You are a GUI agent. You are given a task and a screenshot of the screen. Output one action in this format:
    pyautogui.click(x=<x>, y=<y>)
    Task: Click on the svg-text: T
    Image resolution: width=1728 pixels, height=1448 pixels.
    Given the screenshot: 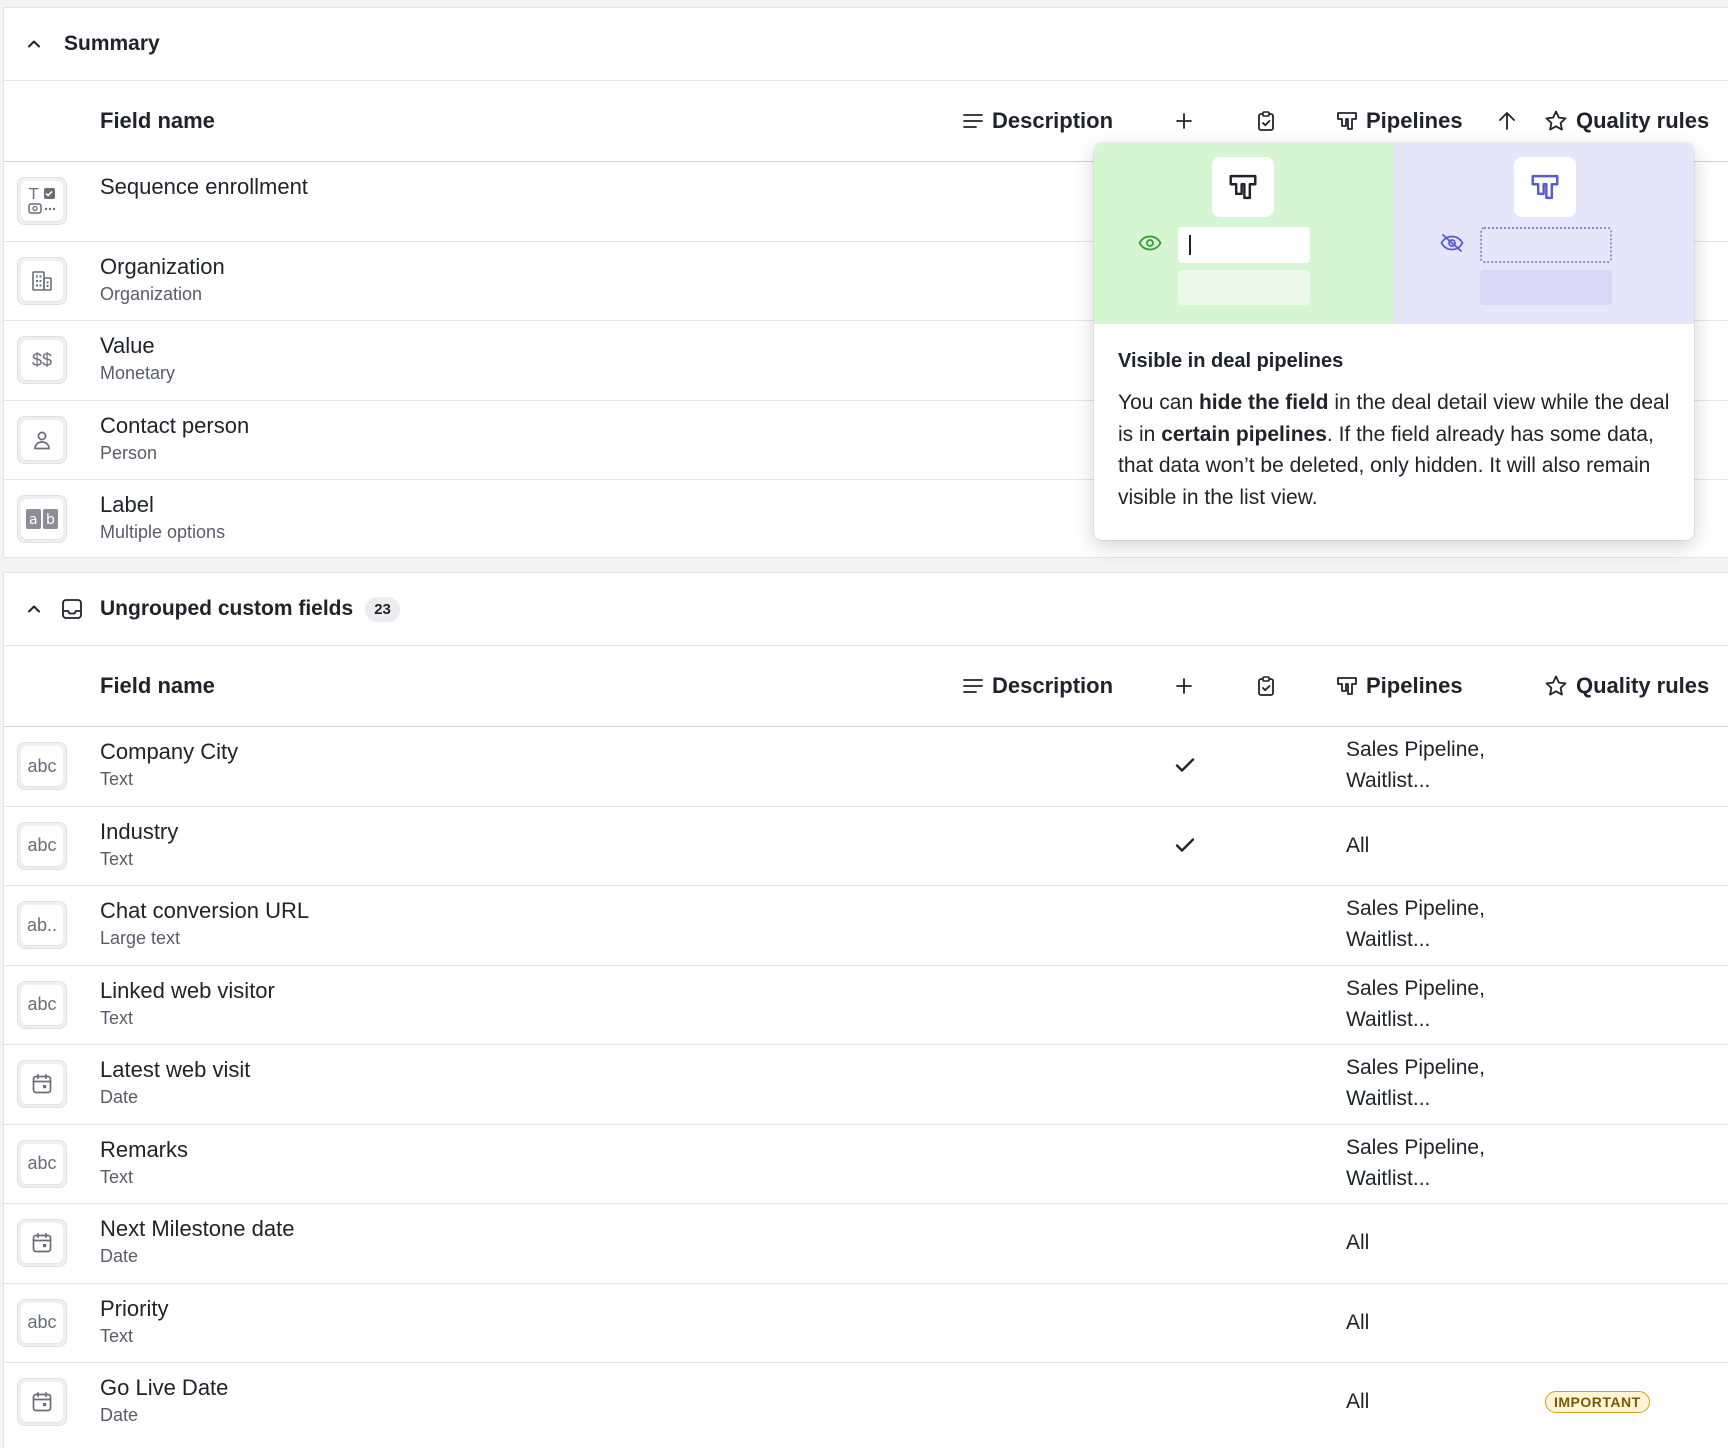 What is the action you would take?
    pyautogui.click(x=33, y=194)
    